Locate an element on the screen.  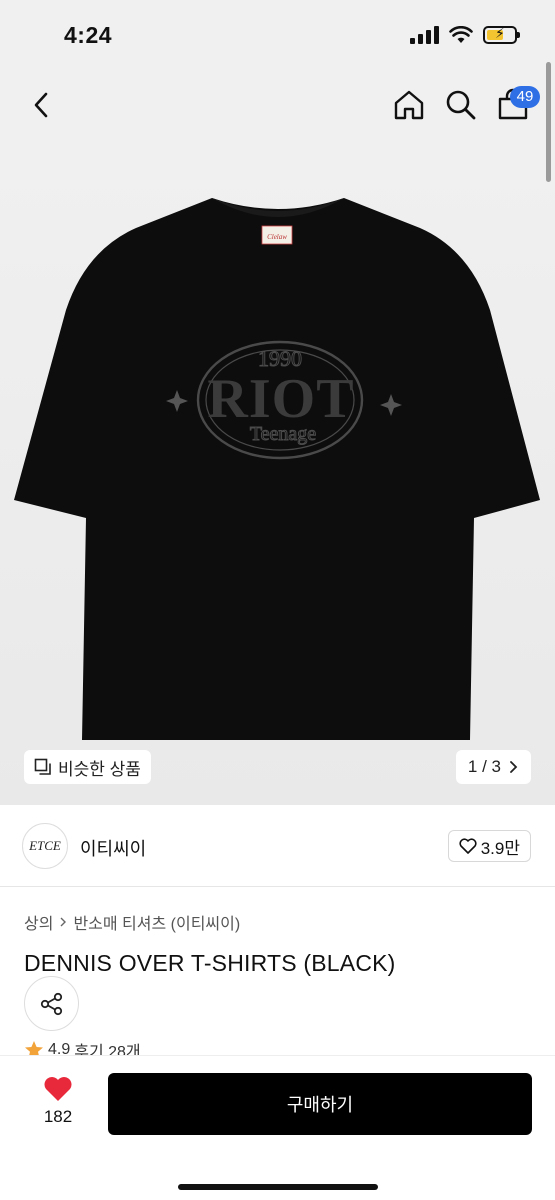
brand-like-count: 3.9만 is located at coordinates (500, 848).